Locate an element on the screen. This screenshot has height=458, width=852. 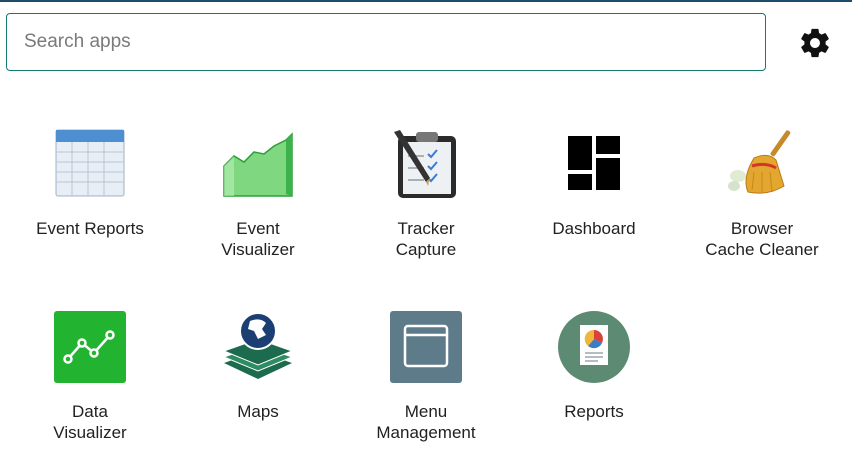
app-label: Menu Management is located at coordinates (426, 422).